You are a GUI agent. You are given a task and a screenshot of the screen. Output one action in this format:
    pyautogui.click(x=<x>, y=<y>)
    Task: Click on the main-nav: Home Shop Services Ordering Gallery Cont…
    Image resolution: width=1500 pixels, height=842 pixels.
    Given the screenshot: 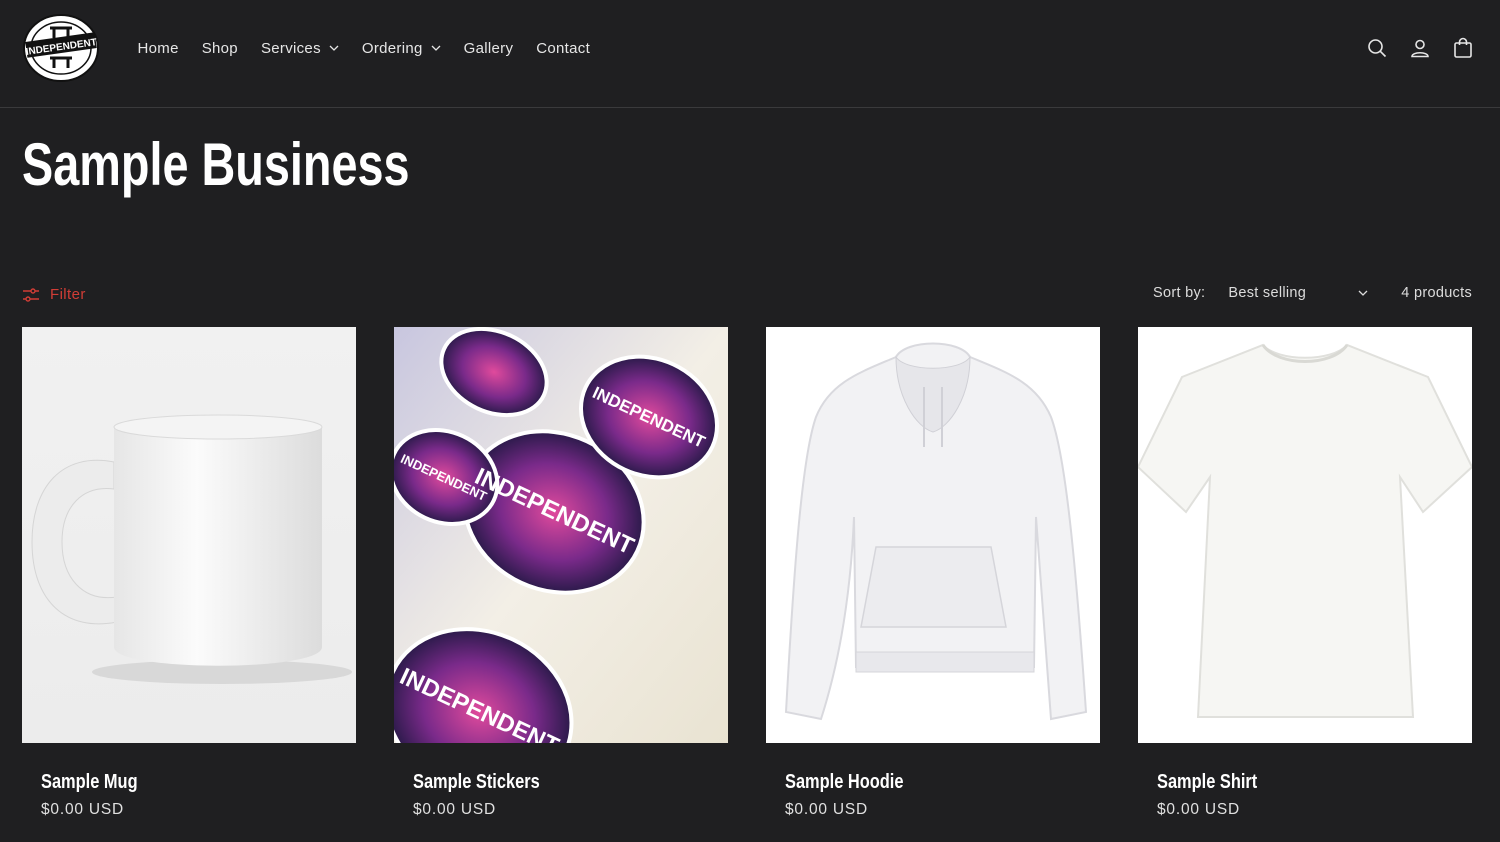 What is the action you would take?
    pyautogui.click(x=364, y=48)
    